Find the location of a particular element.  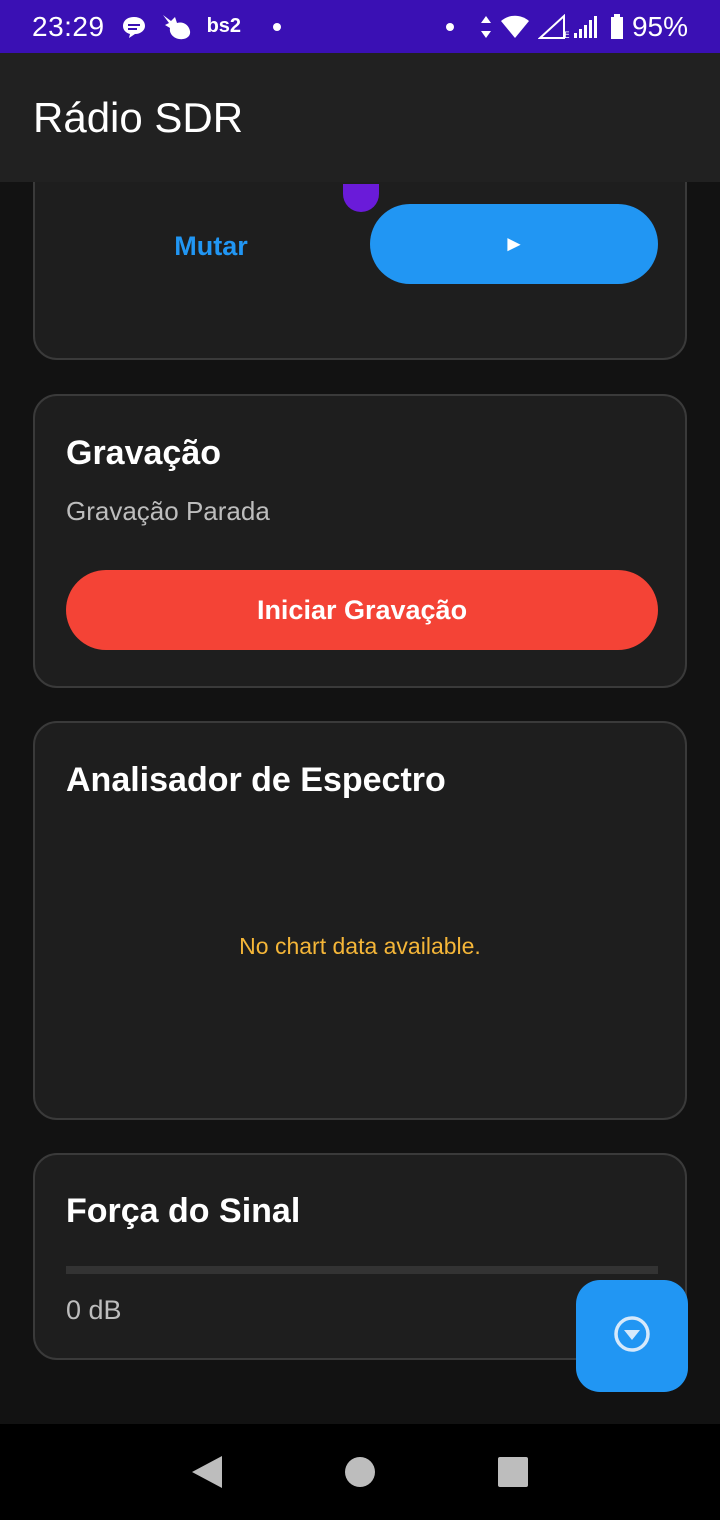

status-right-icons: E 95% is located at coordinates (566, 26).